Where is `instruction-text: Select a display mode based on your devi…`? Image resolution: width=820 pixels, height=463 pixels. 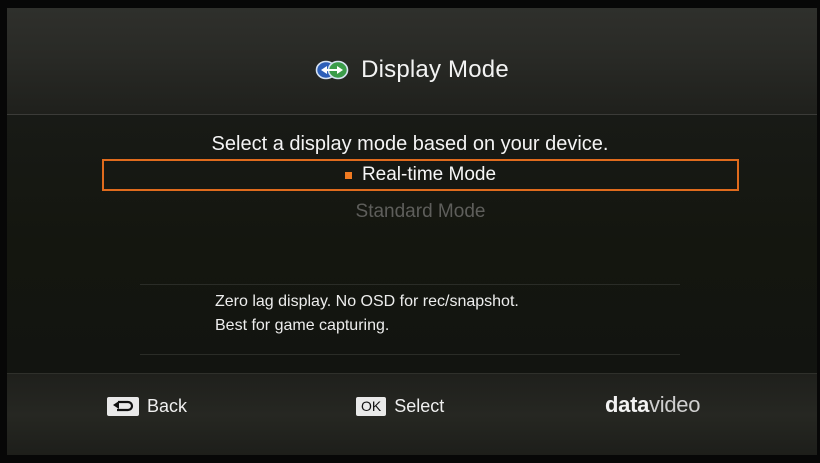 instruction-text: Select a display mode based on your devi… is located at coordinates (410, 144).